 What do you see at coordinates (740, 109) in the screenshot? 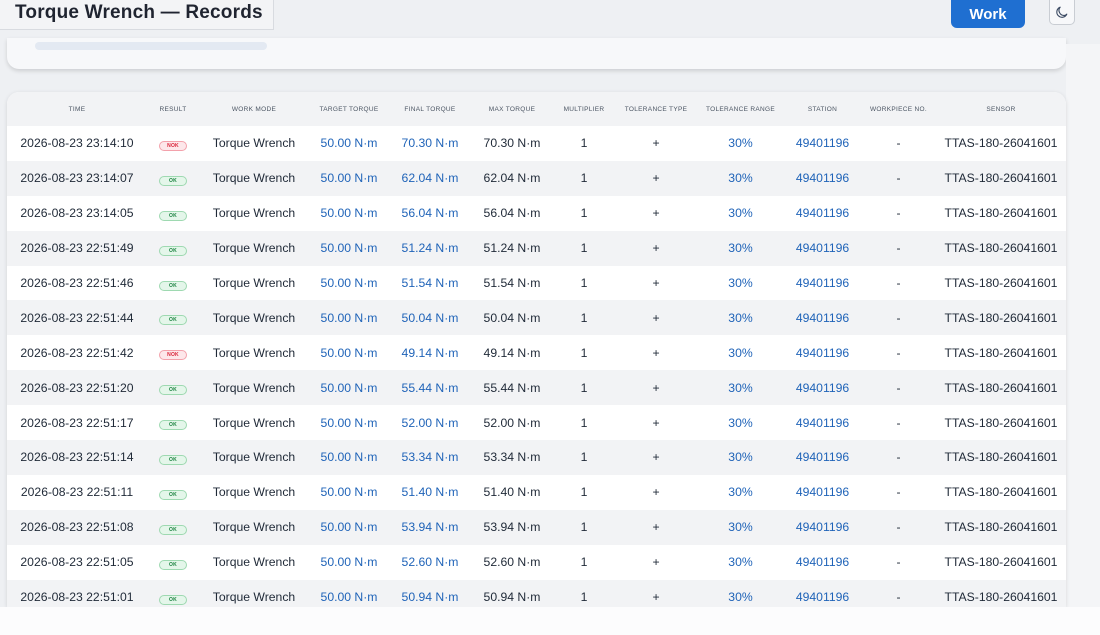
I see `col-tolerance-range: TOLERANCE RANGE` at bounding box center [740, 109].